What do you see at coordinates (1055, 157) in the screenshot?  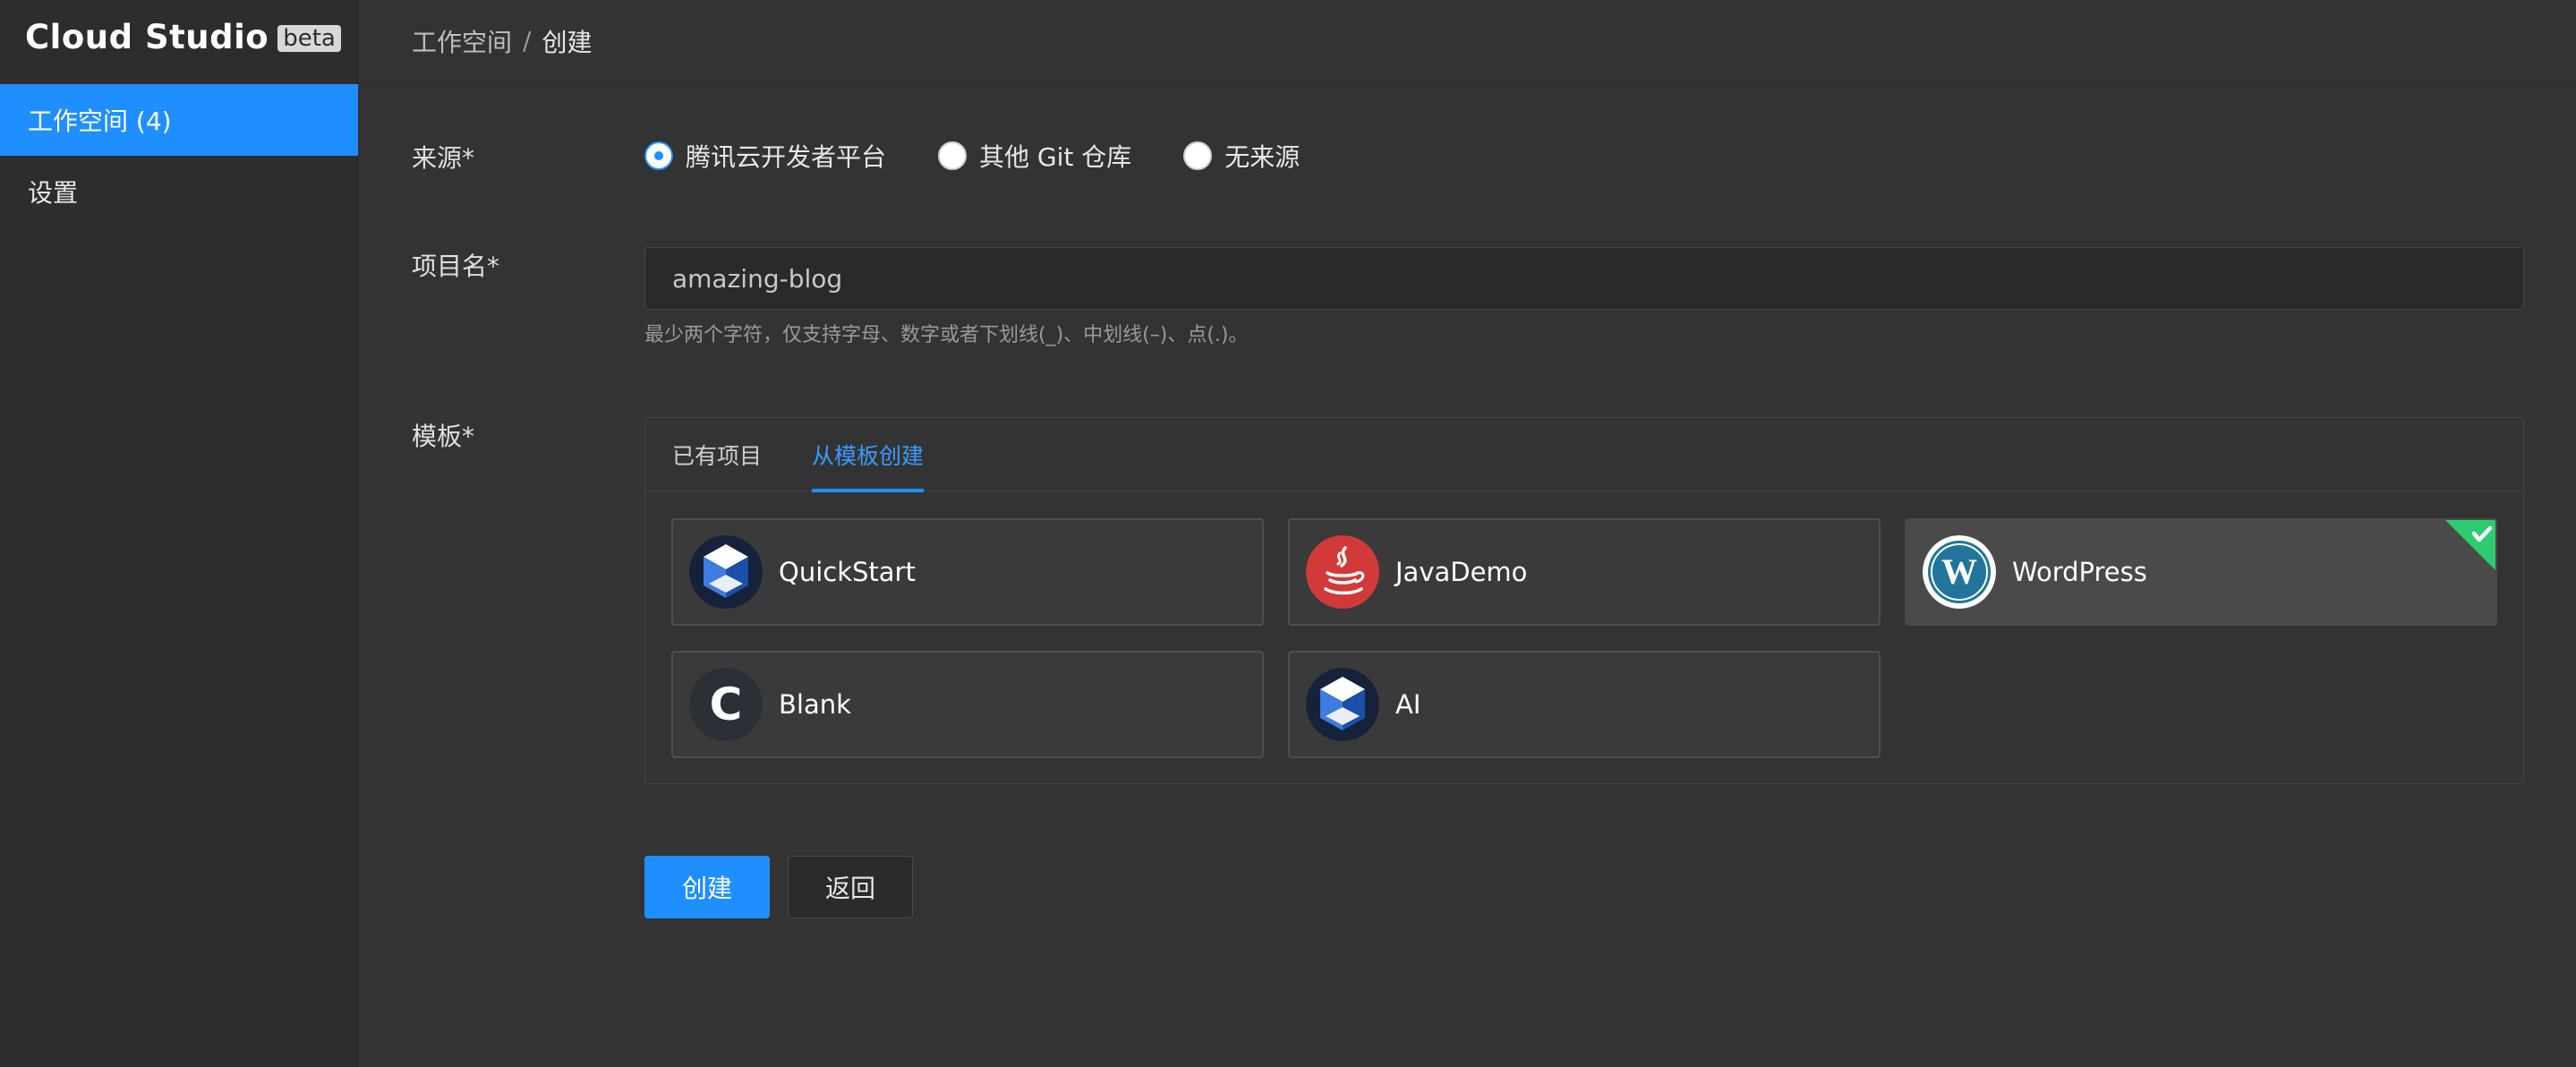 I see `radio-label: 其他 Git 仓库` at bounding box center [1055, 157].